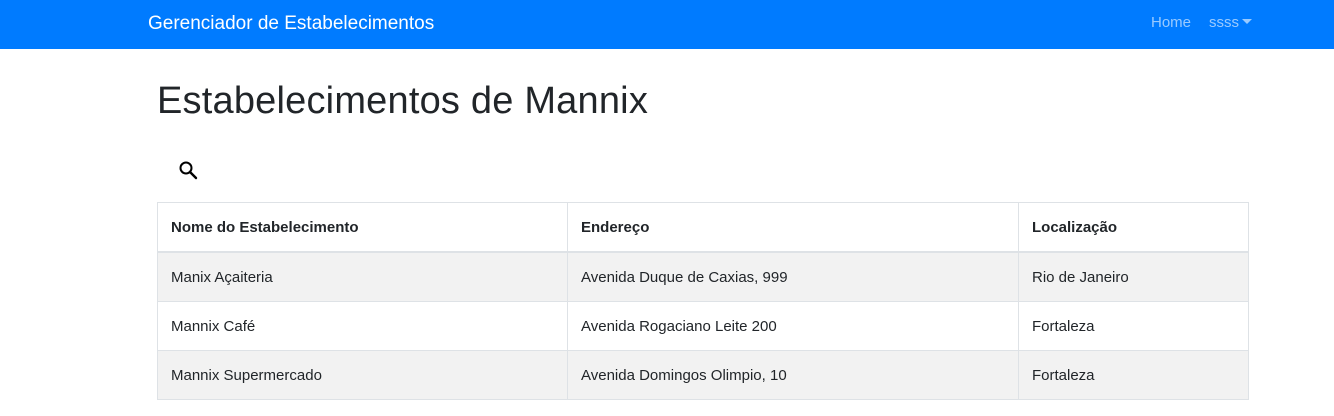  Describe the element at coordinates (362, 227) in the screenshot. I see `column-header-nome: Nome do Estabelecimento` at that location.